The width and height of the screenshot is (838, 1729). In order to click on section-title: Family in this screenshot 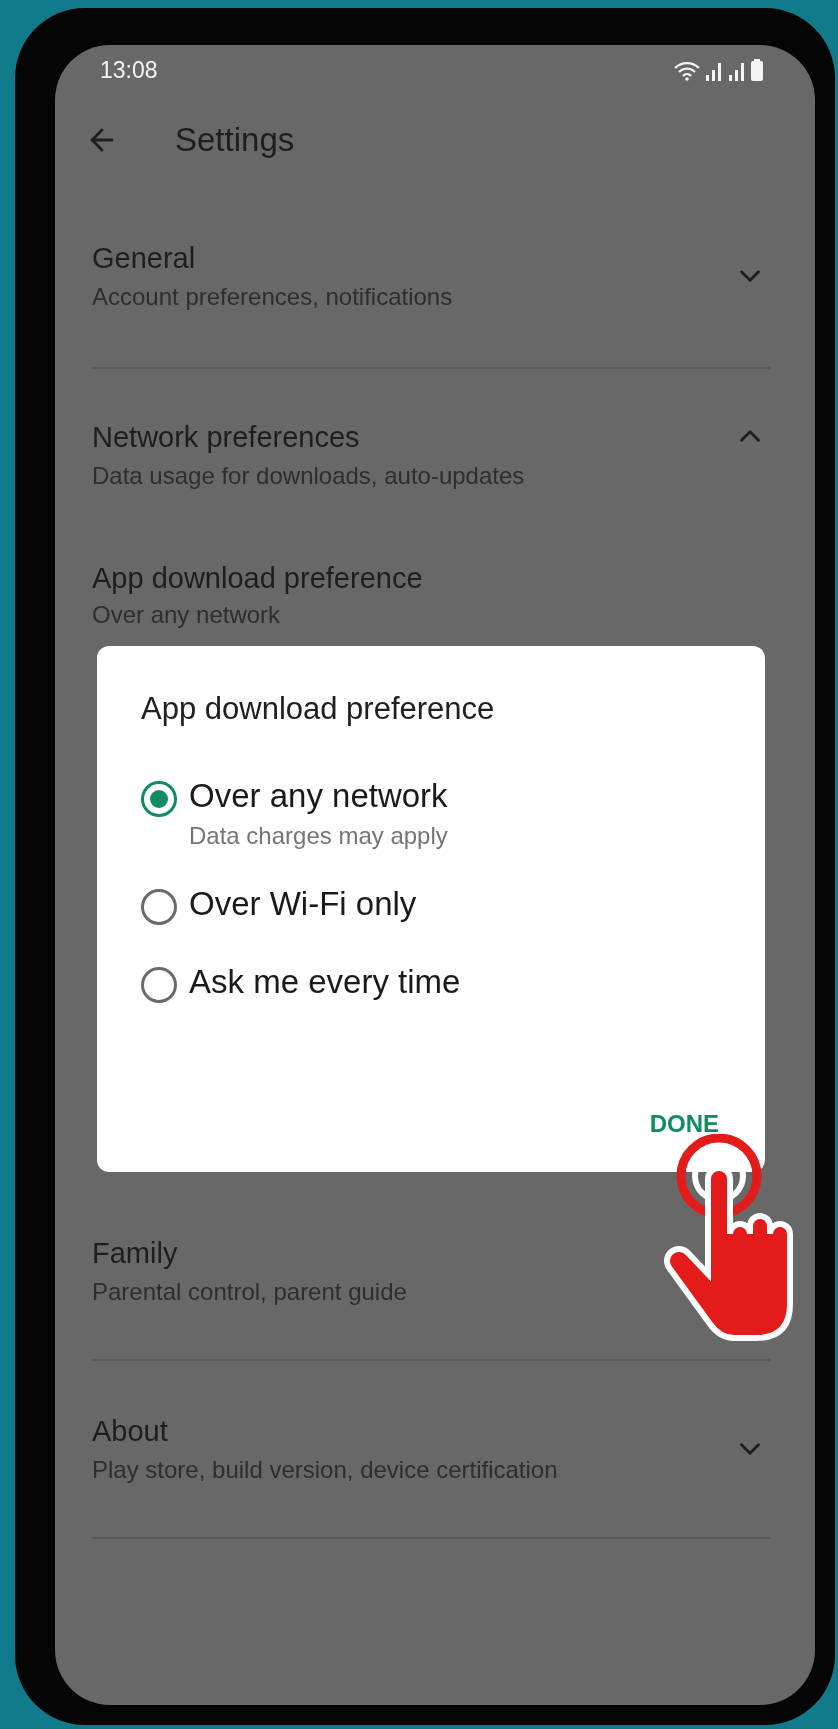, I will do `click(135, 1253)`.